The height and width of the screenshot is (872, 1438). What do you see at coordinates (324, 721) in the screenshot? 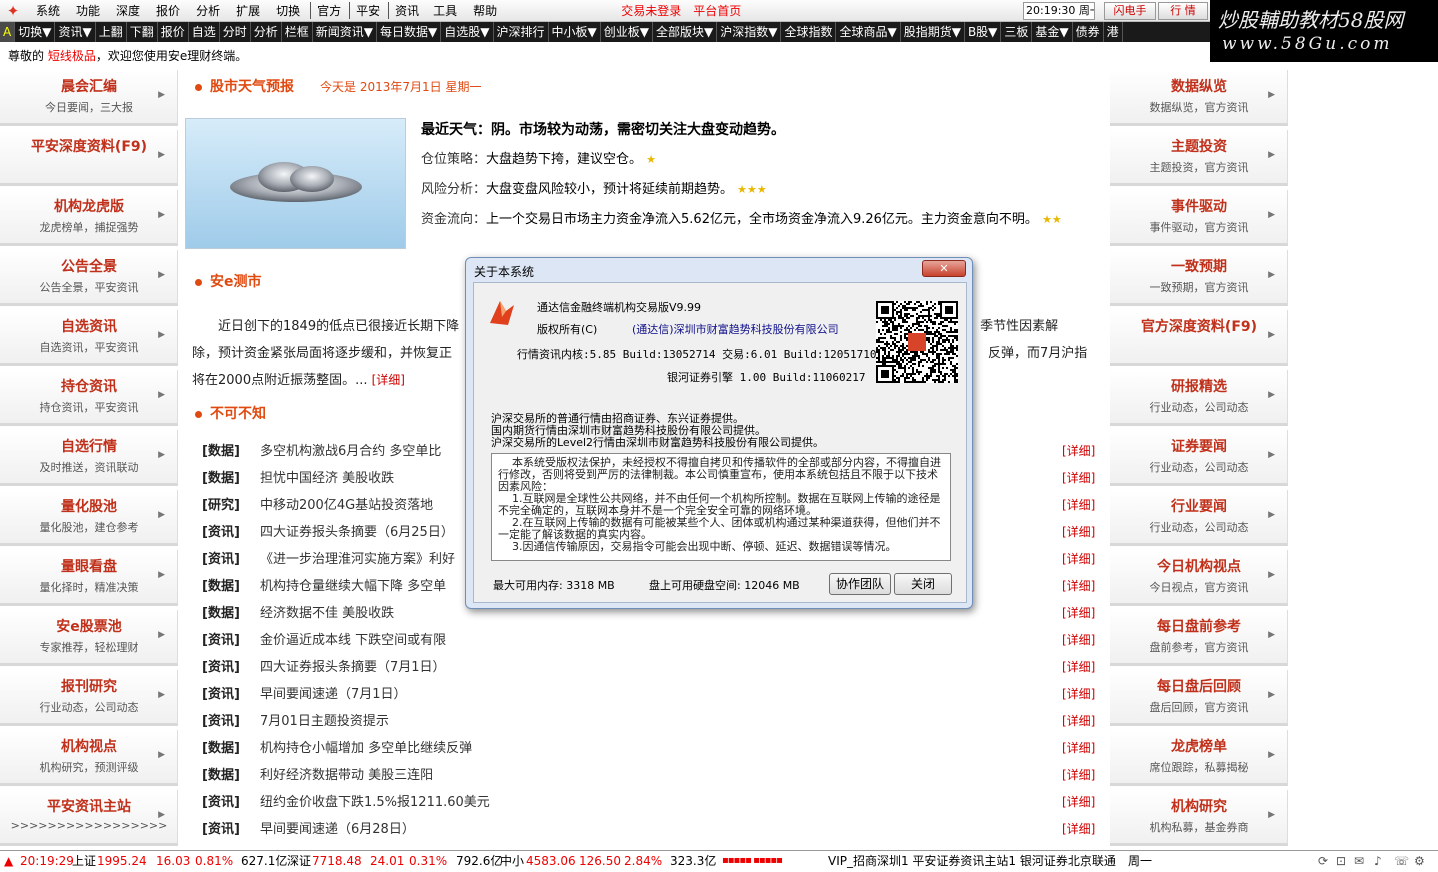
I see `news-headline: 7月01日主题投资提示` at bounding box center [324, 721].